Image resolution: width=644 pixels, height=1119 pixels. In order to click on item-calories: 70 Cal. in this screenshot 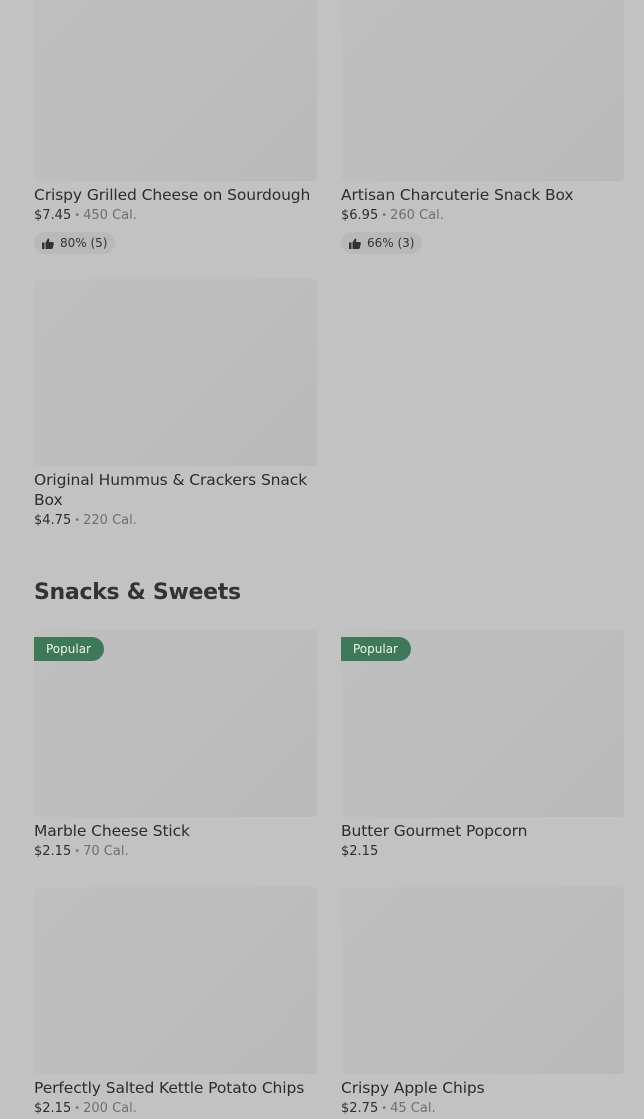, I will do `click(106, 851)`.